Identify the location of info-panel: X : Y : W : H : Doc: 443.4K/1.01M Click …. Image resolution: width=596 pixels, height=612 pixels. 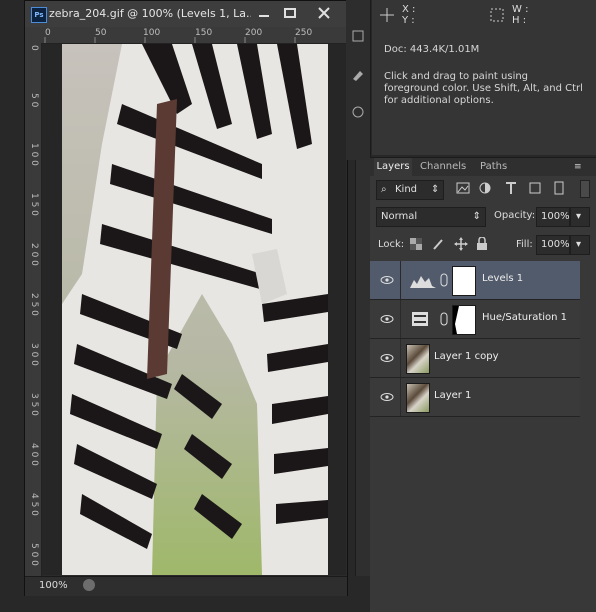
(484, 77).